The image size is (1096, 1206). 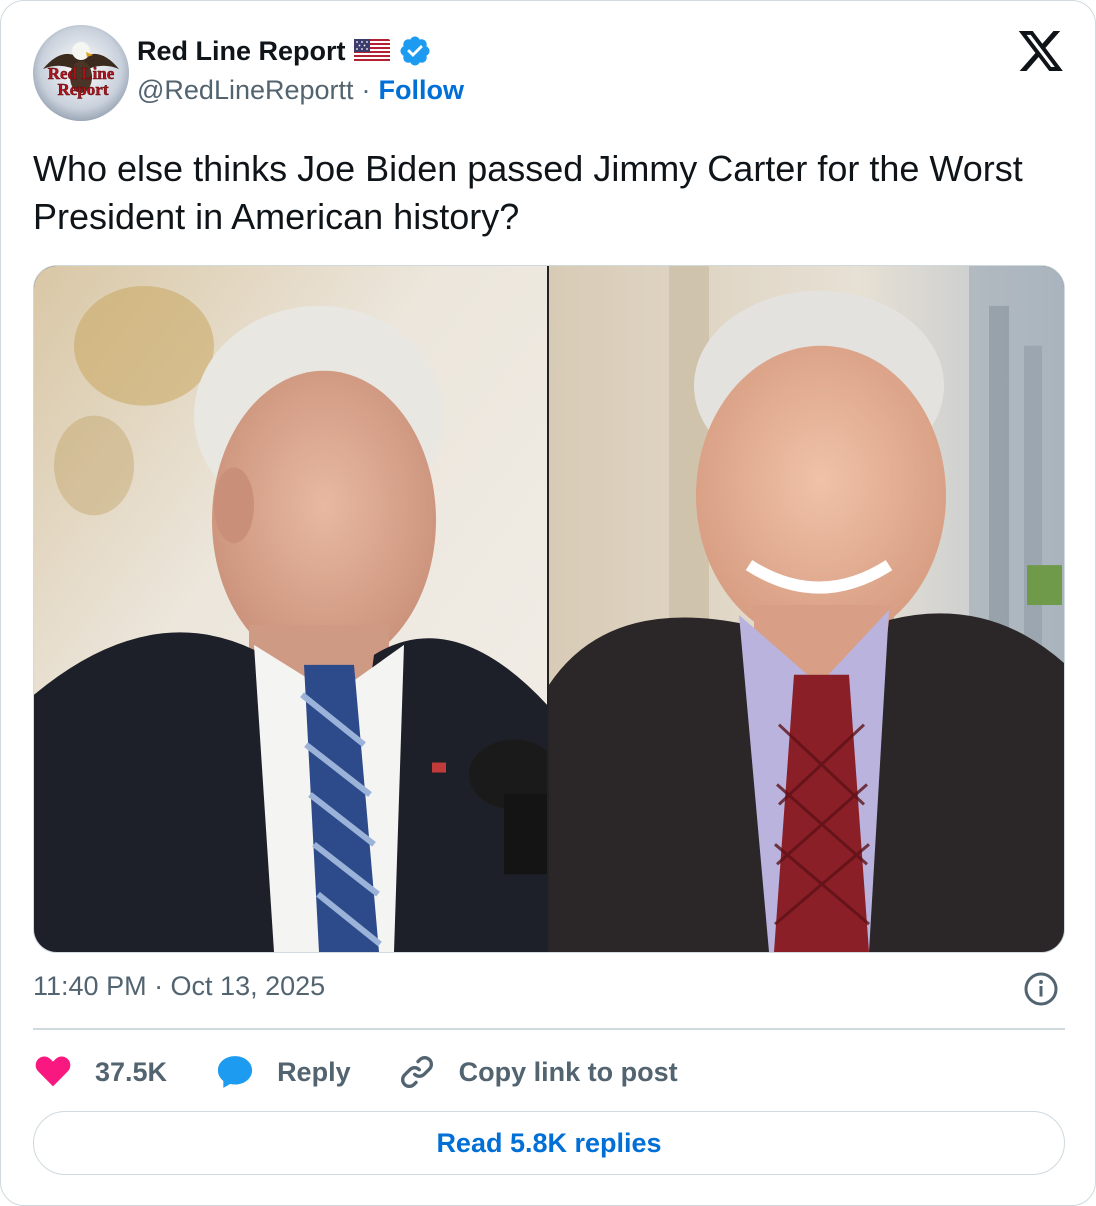 I want to click on x-logo-icon, so click(x=1041, y=51).